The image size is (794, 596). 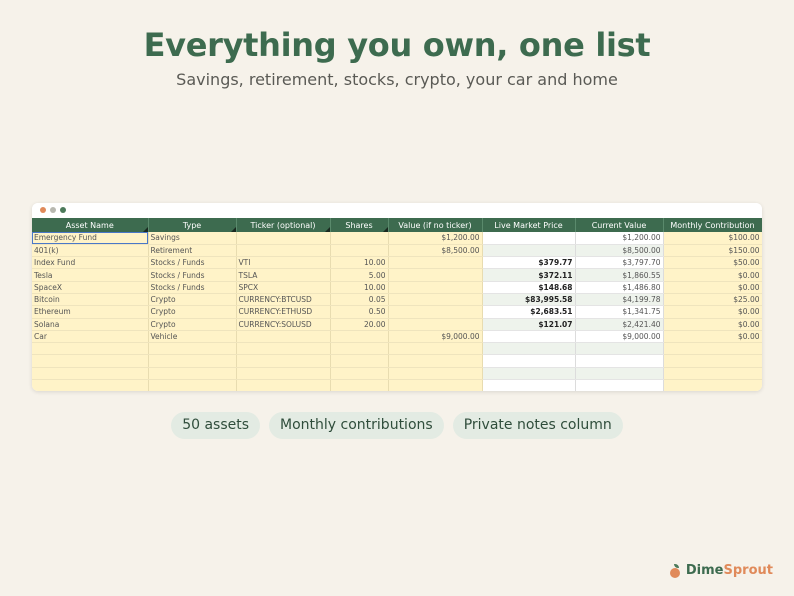 What do you see at coordinates (529, 300) in the screenshot?
I see `table-cell: $83,995.58` at bounding box center [529, 300].